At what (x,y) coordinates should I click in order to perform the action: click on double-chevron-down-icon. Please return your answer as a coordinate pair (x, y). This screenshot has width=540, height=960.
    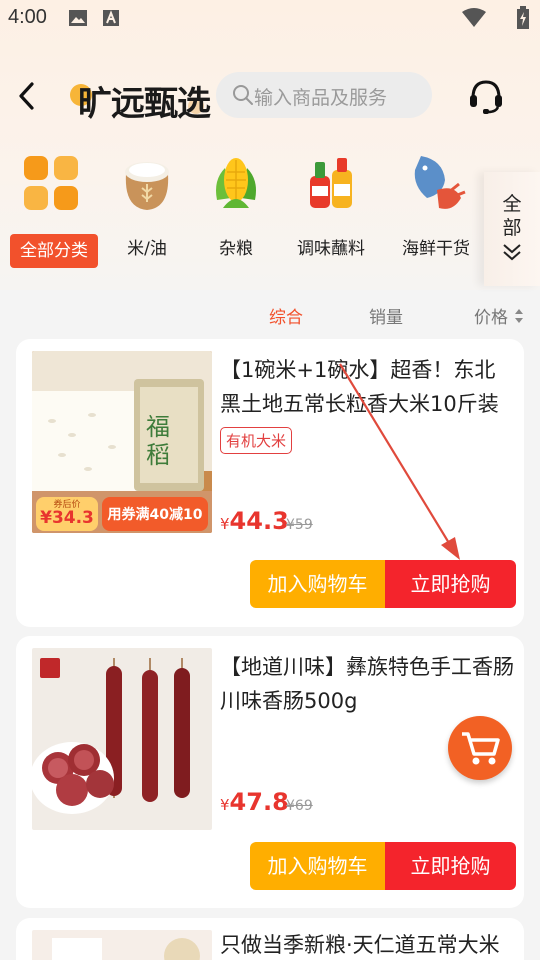
    Looking at the image, I should click on (512, 252).